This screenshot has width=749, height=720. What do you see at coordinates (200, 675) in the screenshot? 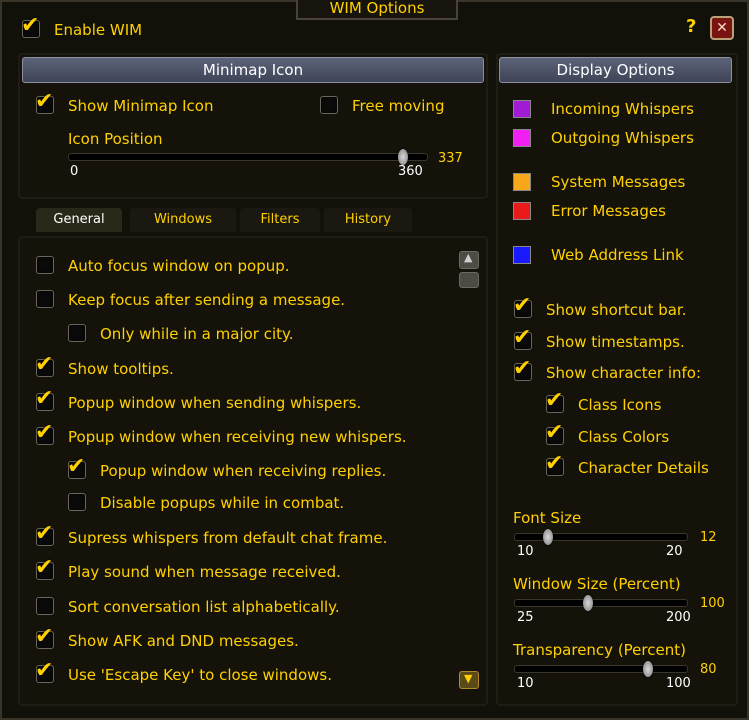
I see `option-use-escape-key-to-close-windows-label: Use 'Escape Key' to close windows.` at bounding box center [200, 675].